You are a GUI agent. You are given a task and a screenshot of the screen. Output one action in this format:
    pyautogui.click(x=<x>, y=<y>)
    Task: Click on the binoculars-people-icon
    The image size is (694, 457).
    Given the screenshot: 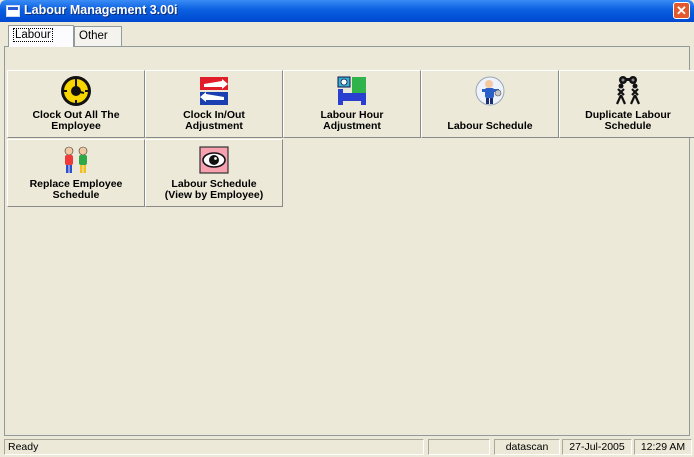 What is the action you would take?
    pyautogui.click(x=628, y=90)
    